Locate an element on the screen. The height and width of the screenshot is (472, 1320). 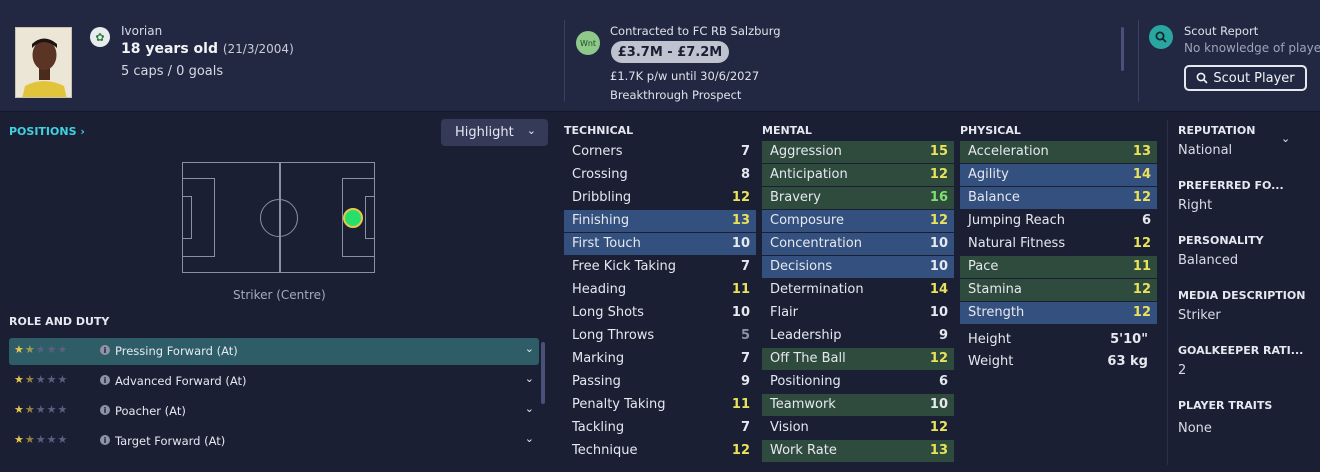
height-label: Height is located at coordinates (989, 339).